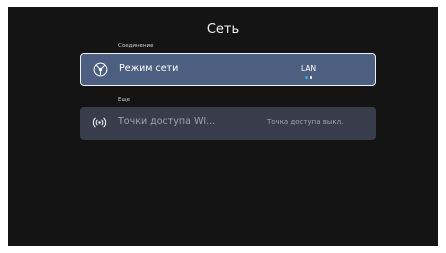 The image size is (446, 253). Describe the element at coordinates (228, 123) in the screenshot. I see `hotspot-item: Точки доступа WI... Точка доступа выкл.` at that location.